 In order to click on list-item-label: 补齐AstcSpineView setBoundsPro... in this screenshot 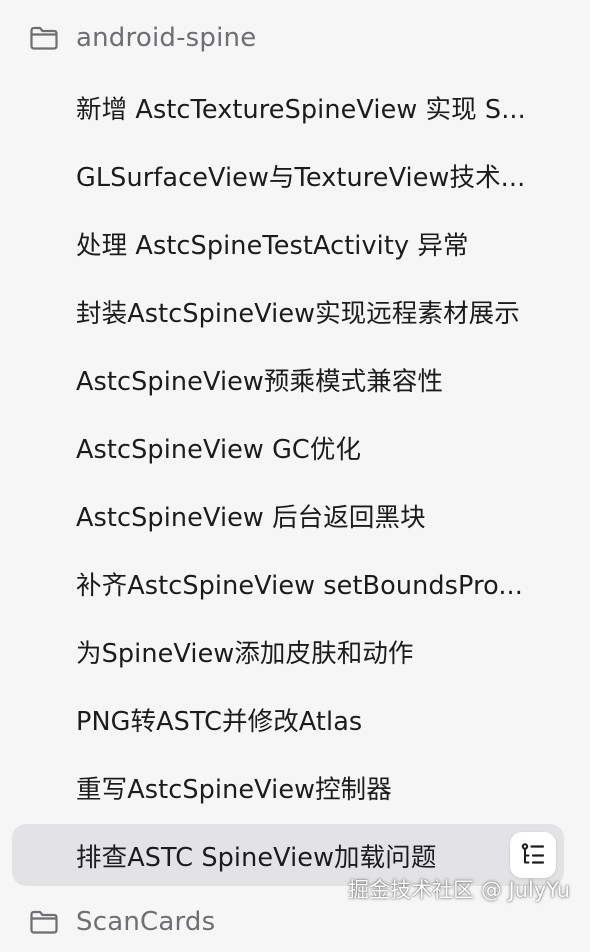, I will do `click(299, 585)`.